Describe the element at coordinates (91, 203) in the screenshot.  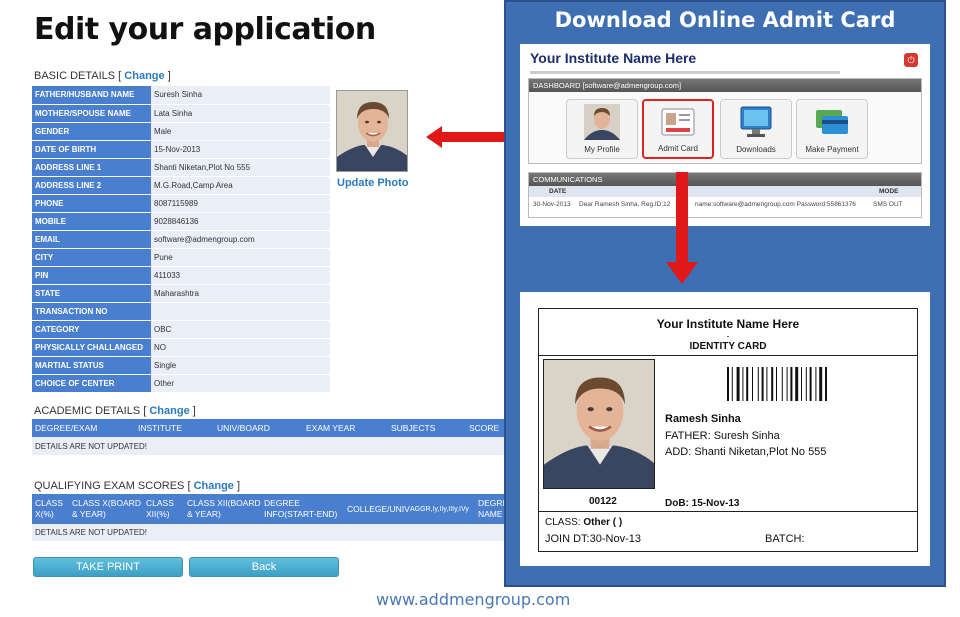
I see `basic-detail-label: PHONE` at that location.